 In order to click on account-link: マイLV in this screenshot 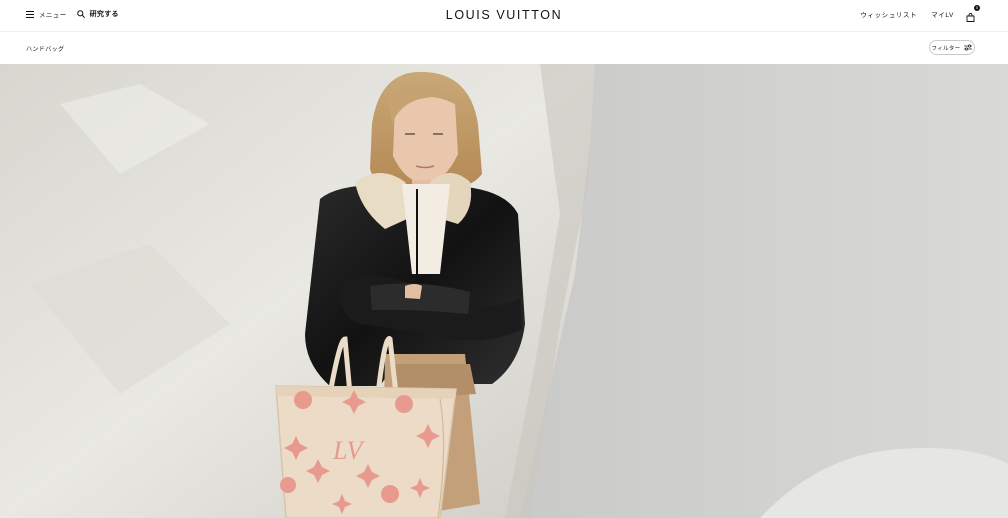, I will do `click(942, 14)`.